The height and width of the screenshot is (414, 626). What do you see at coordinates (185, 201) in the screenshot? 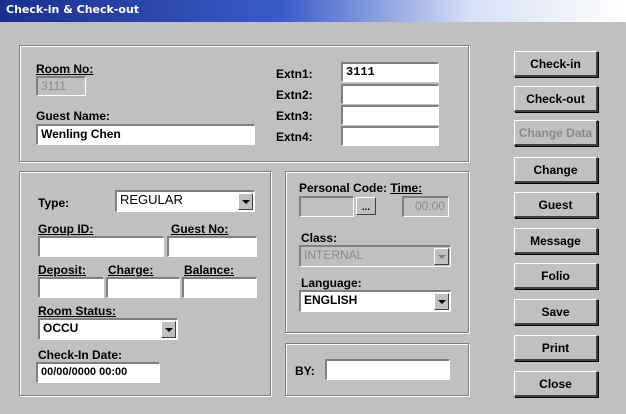
I see `type-select: REGULAR` at bounding box center [185, 201].